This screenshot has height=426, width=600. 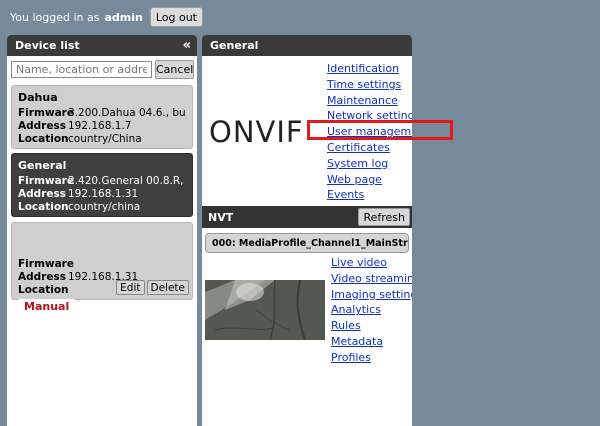 I want to click on search-row: Cancel, so click(x=102, y=67).